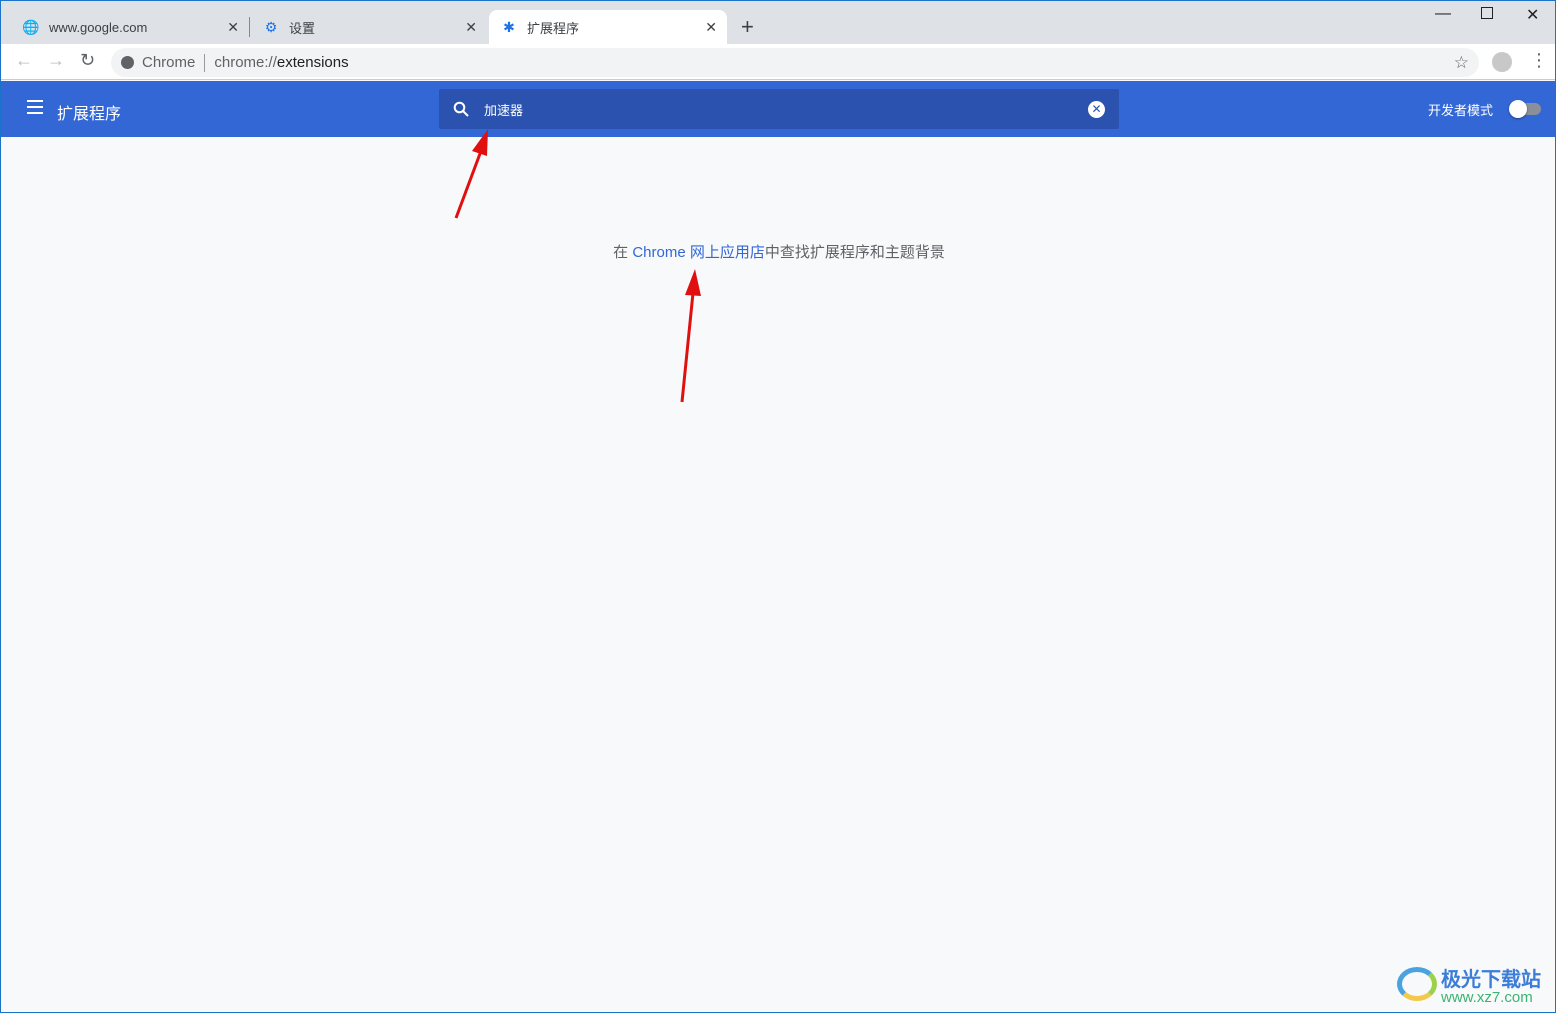 This screenshot has width=1556, height=1014. What do you see at coordinates (1487, 997) in the screenshot?
I see `watermark-url: www.xz7.com` at bounding box center [1487, 997].